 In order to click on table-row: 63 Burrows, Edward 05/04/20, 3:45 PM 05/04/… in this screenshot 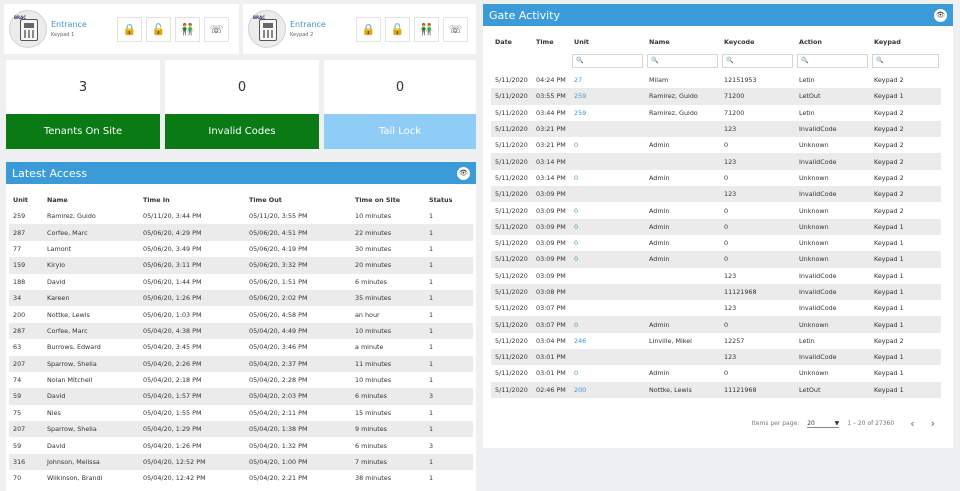, I will do `click(241, 347)`.